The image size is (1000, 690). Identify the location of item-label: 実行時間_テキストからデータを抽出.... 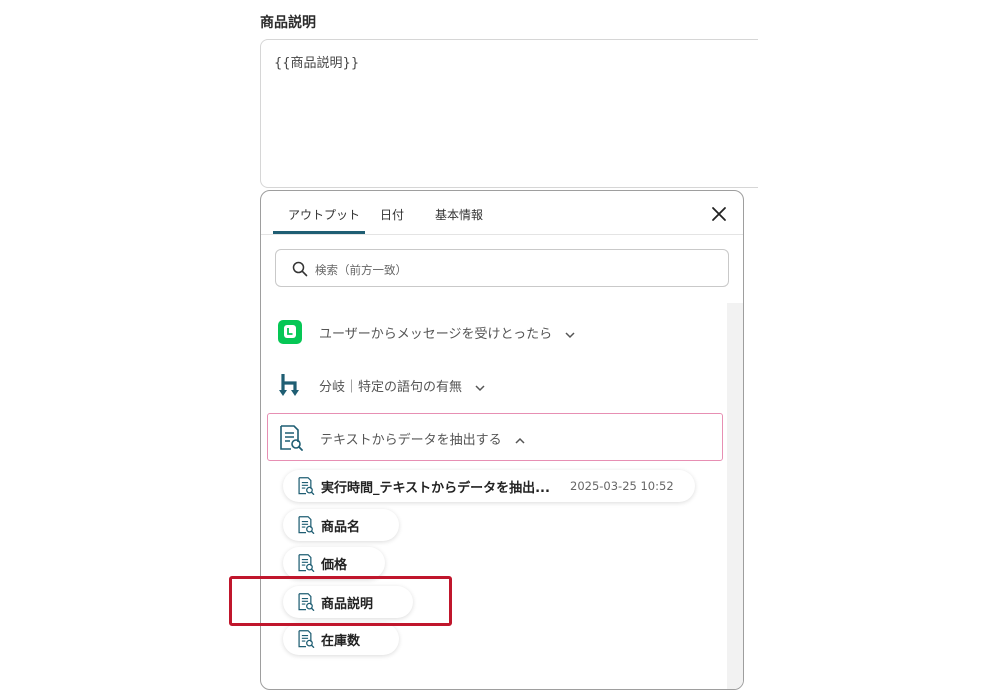
(435, 488).